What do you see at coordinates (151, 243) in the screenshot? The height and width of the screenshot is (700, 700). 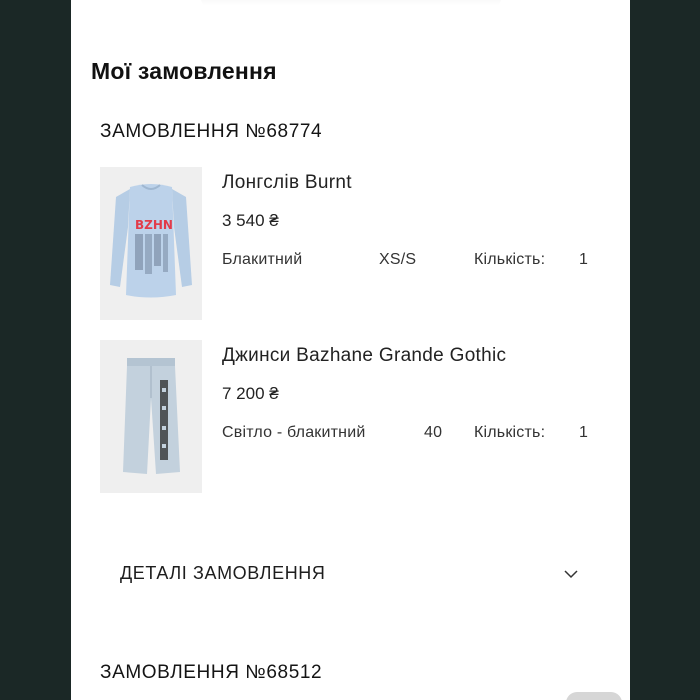 I see `longsleeve-image: BZHN` at bounding box center [151, 243].